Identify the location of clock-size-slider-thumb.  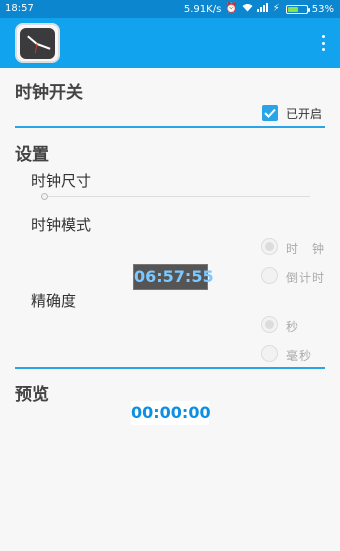
(44, 196).